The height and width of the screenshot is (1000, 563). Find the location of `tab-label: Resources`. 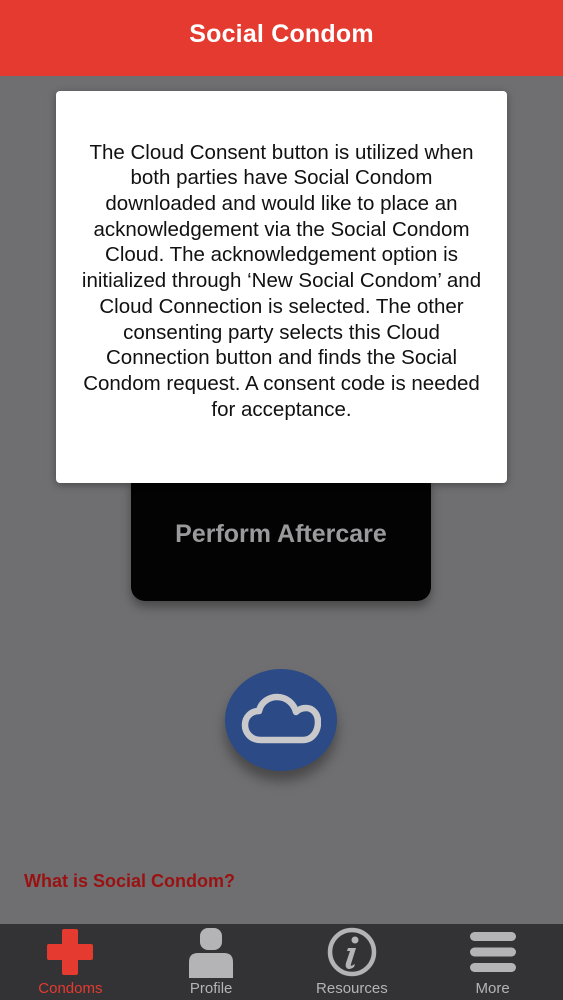

tab-label: Resources is located at coordinates (352, 988).